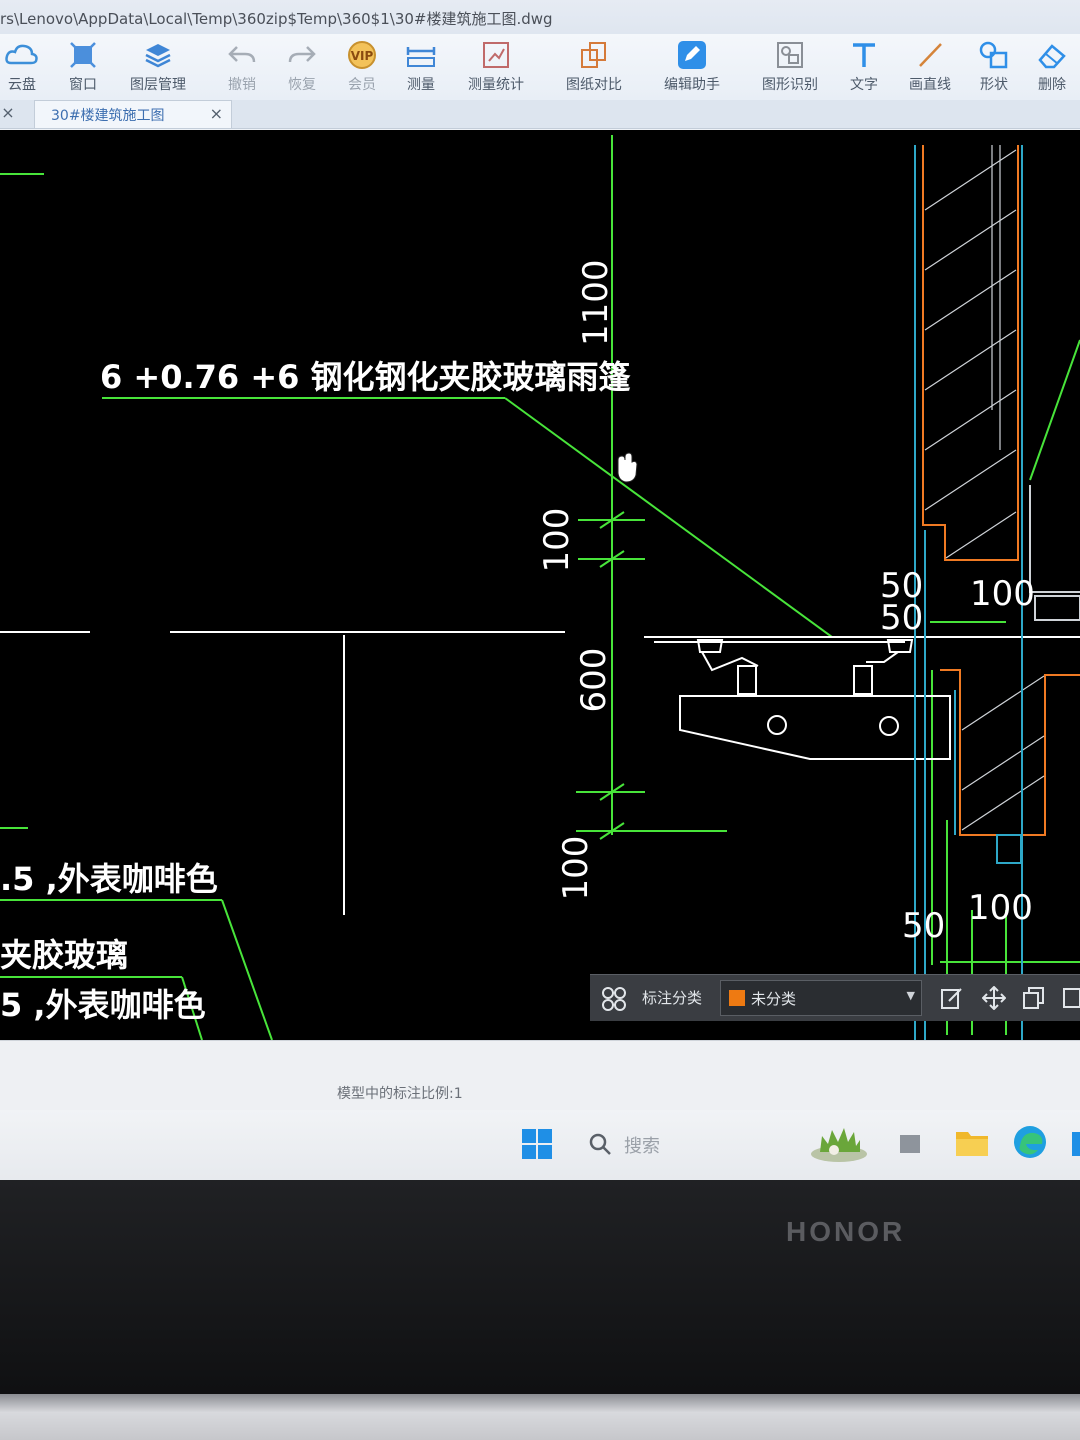 This screenshot has height=1440, width=1080. Describe the element at coordinates (910, 995) in the screenshot. I see `chevron-down-icon: ▼` at that location.